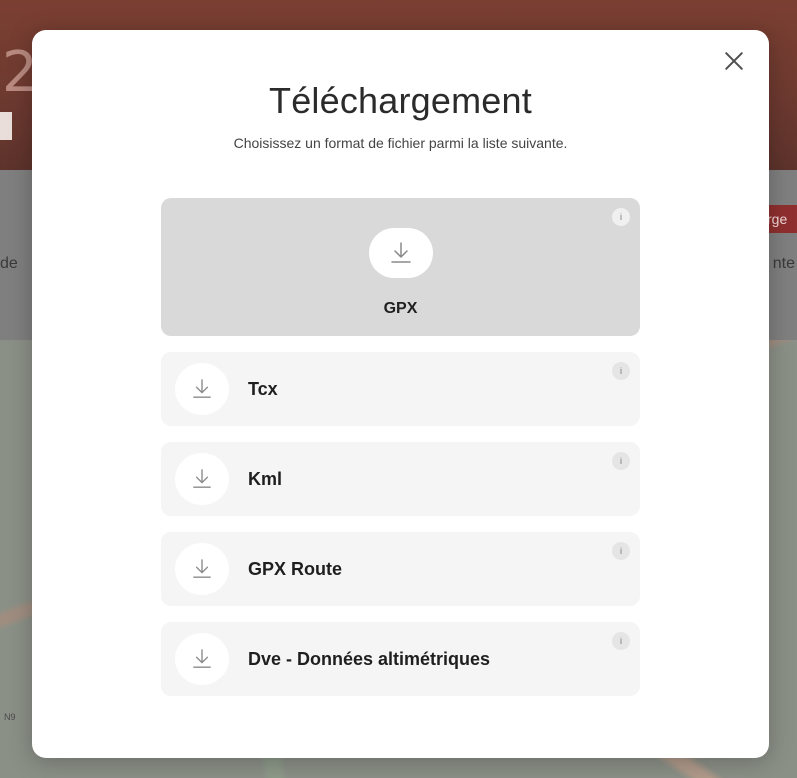 This screenshot has width=797, height=778. Describe the element at coordinates (10, 717) in the screenshot. I see `background-map-label: N9` at that location.